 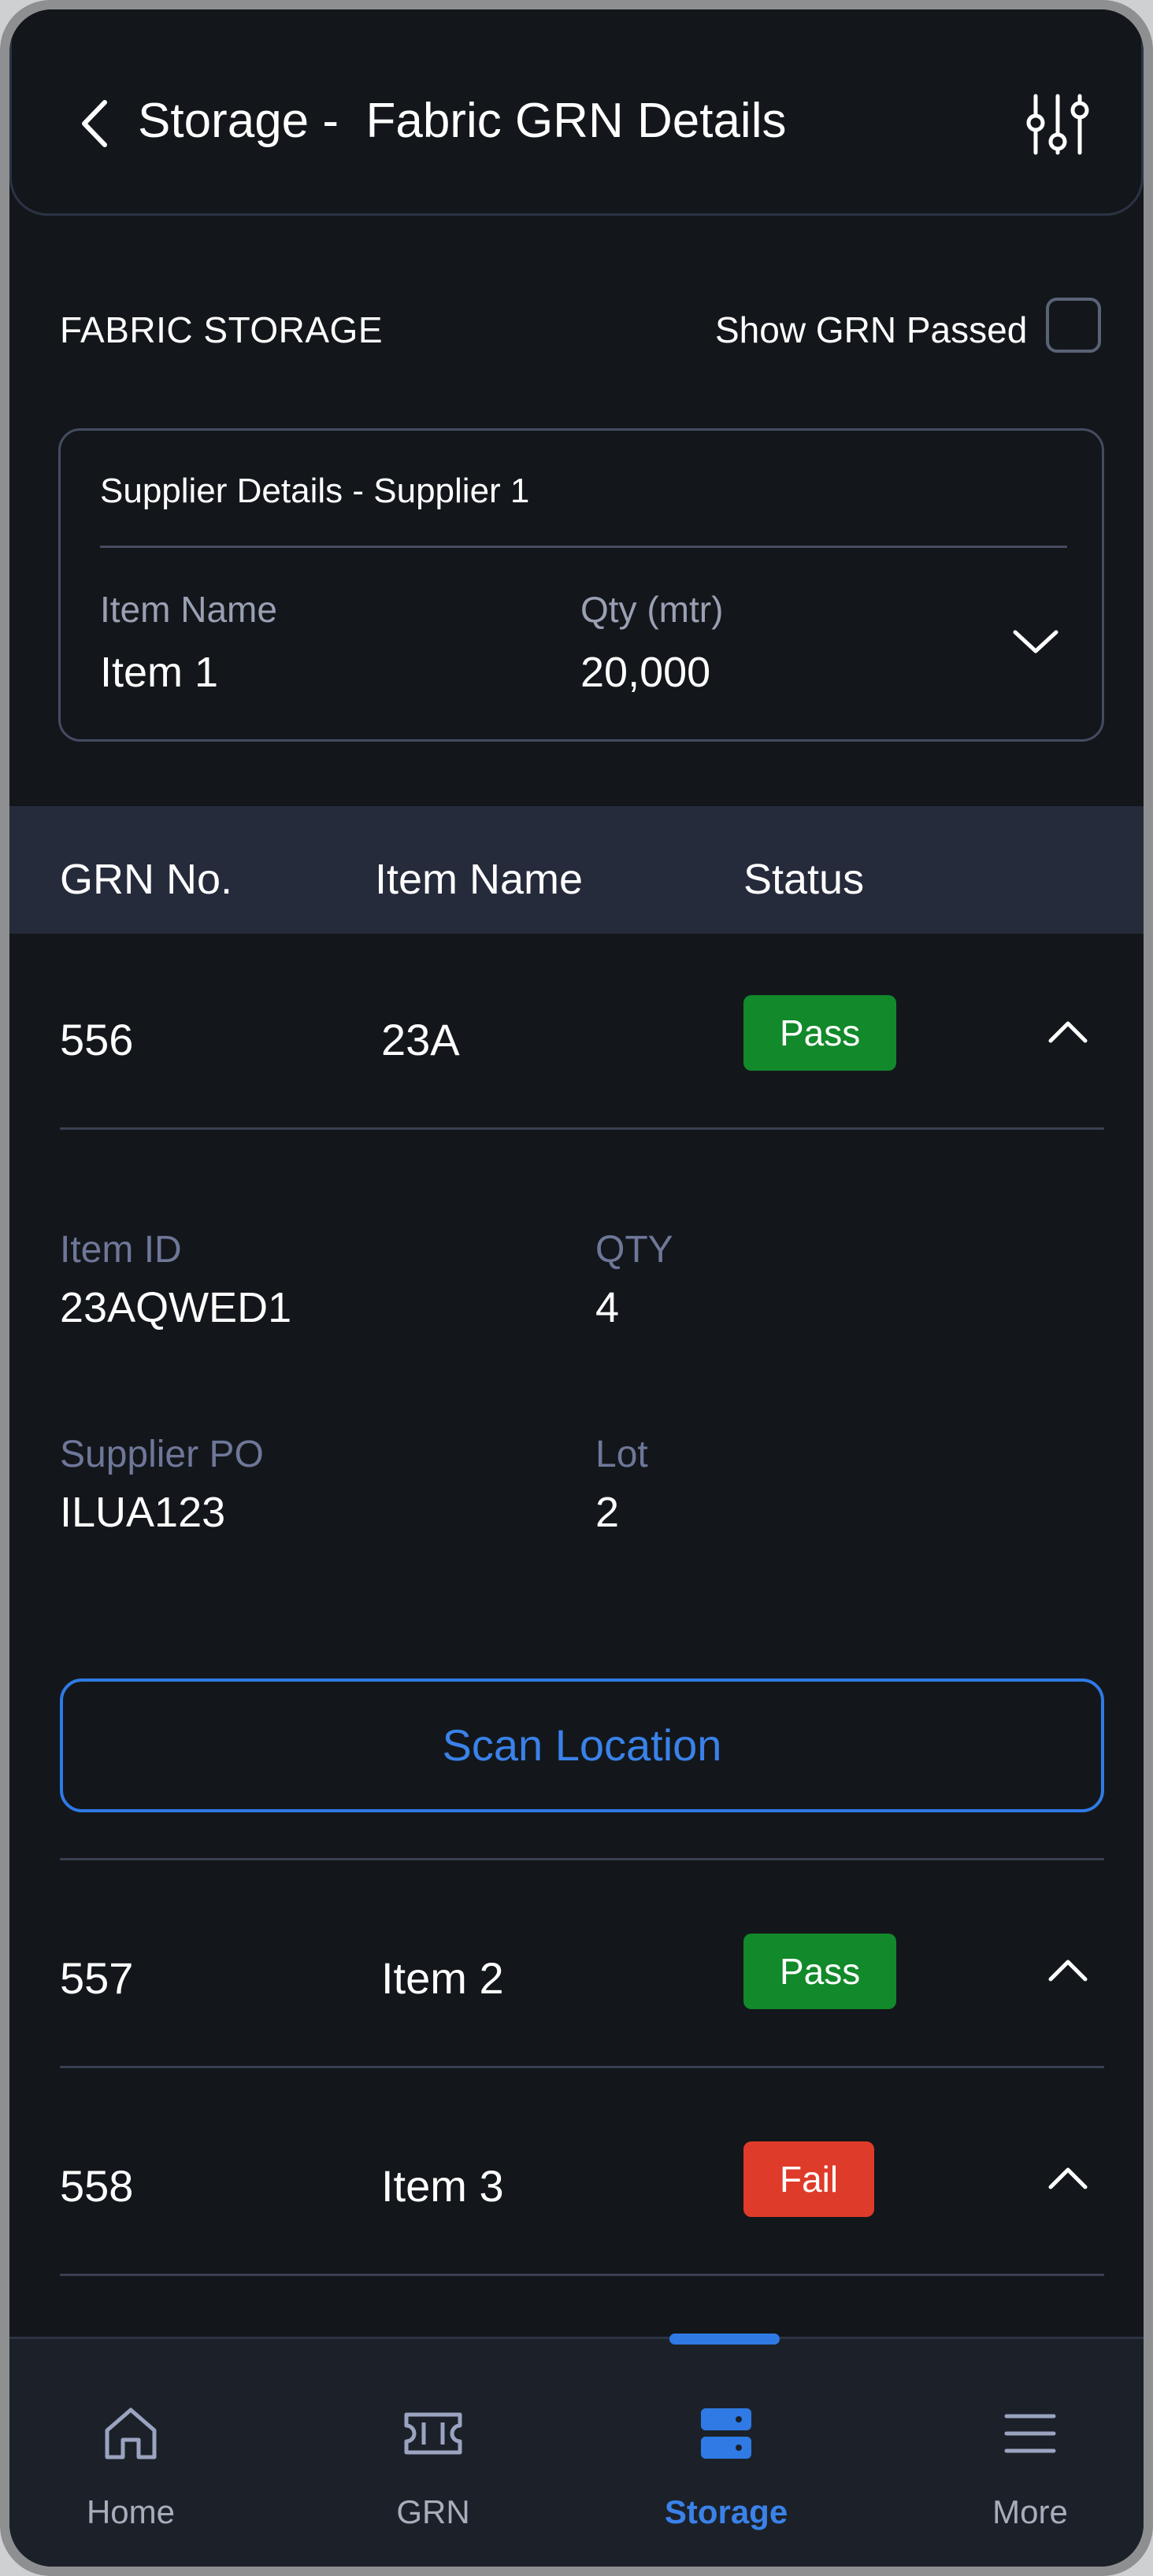 I want to click on home-icon, so click(x=131, y=2433).